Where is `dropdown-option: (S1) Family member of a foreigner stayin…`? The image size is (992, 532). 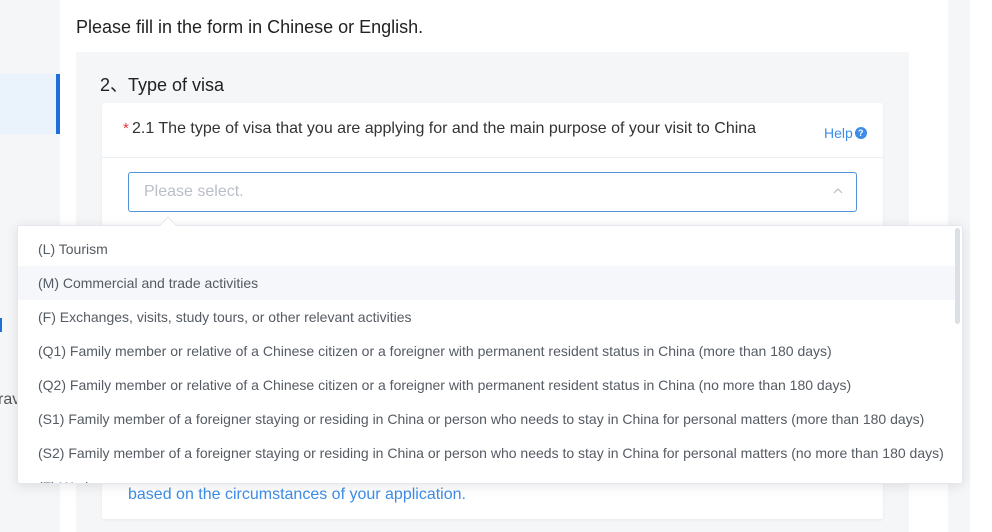
dropdown-option: (S1) Family member of a foreigner stayin… is located at coordinates (487, 419).